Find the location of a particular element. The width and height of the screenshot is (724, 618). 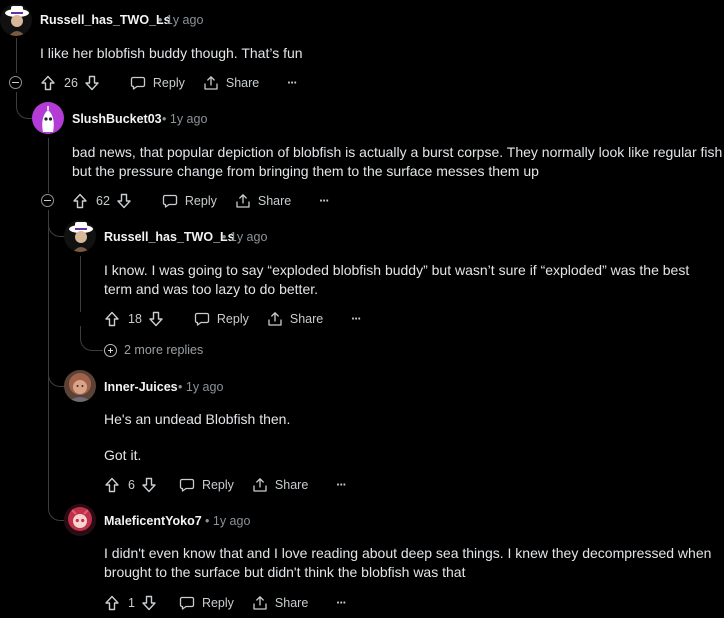

vote-count: 1 is located at coordinates (131, 603).